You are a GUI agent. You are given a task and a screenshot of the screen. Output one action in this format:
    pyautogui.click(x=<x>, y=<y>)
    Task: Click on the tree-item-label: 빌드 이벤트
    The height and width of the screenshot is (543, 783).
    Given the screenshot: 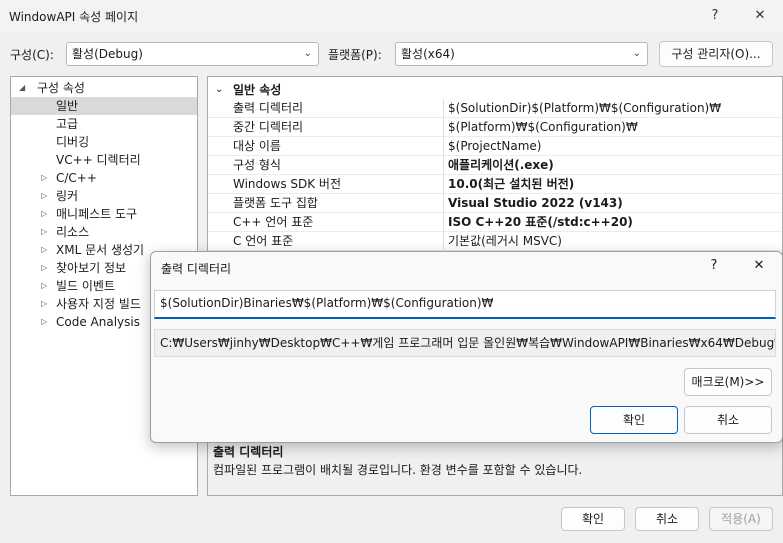 What is the action you would take?
    pyautogui.click(x=86, y=286)
    